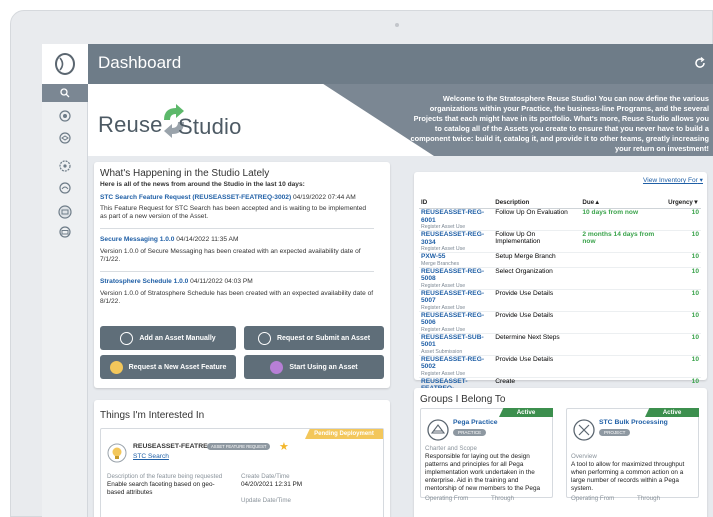 This screenshot has width=713, height=517. What do you see at coordinates (177, 367) in the screenshot?
I see `request-feature-label: Request a New Asset Feature` at bounding box center [177, 367].